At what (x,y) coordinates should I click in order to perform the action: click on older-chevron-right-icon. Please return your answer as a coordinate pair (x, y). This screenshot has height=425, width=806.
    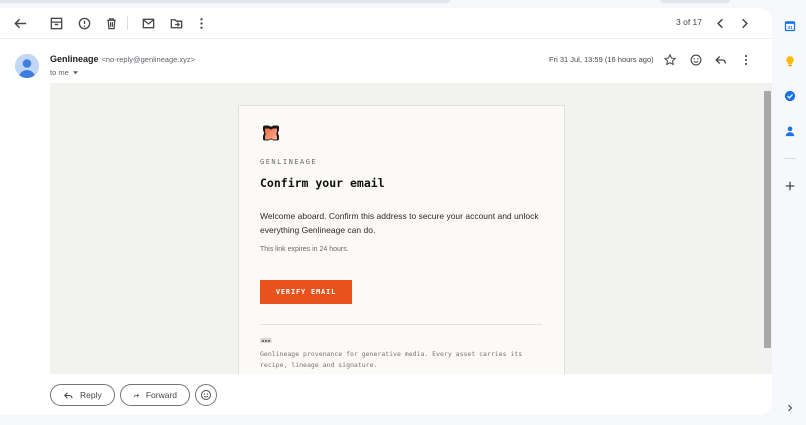
    Looking at the image, I should click on (744, 23).